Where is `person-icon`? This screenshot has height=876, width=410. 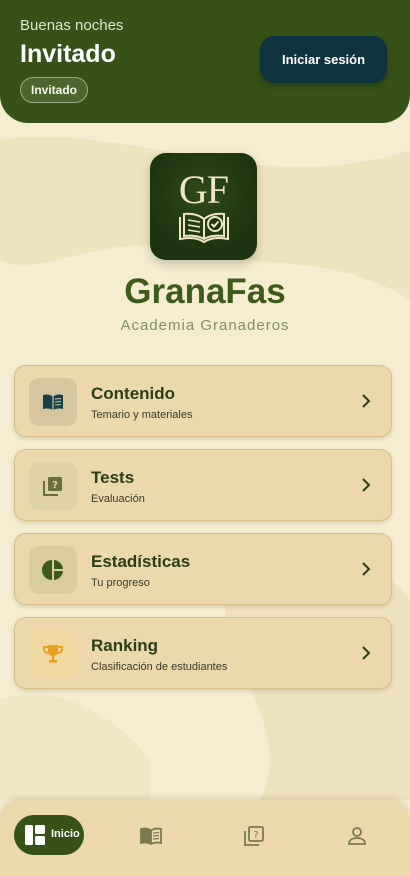 person-icon is located at coordinates (357, 836).